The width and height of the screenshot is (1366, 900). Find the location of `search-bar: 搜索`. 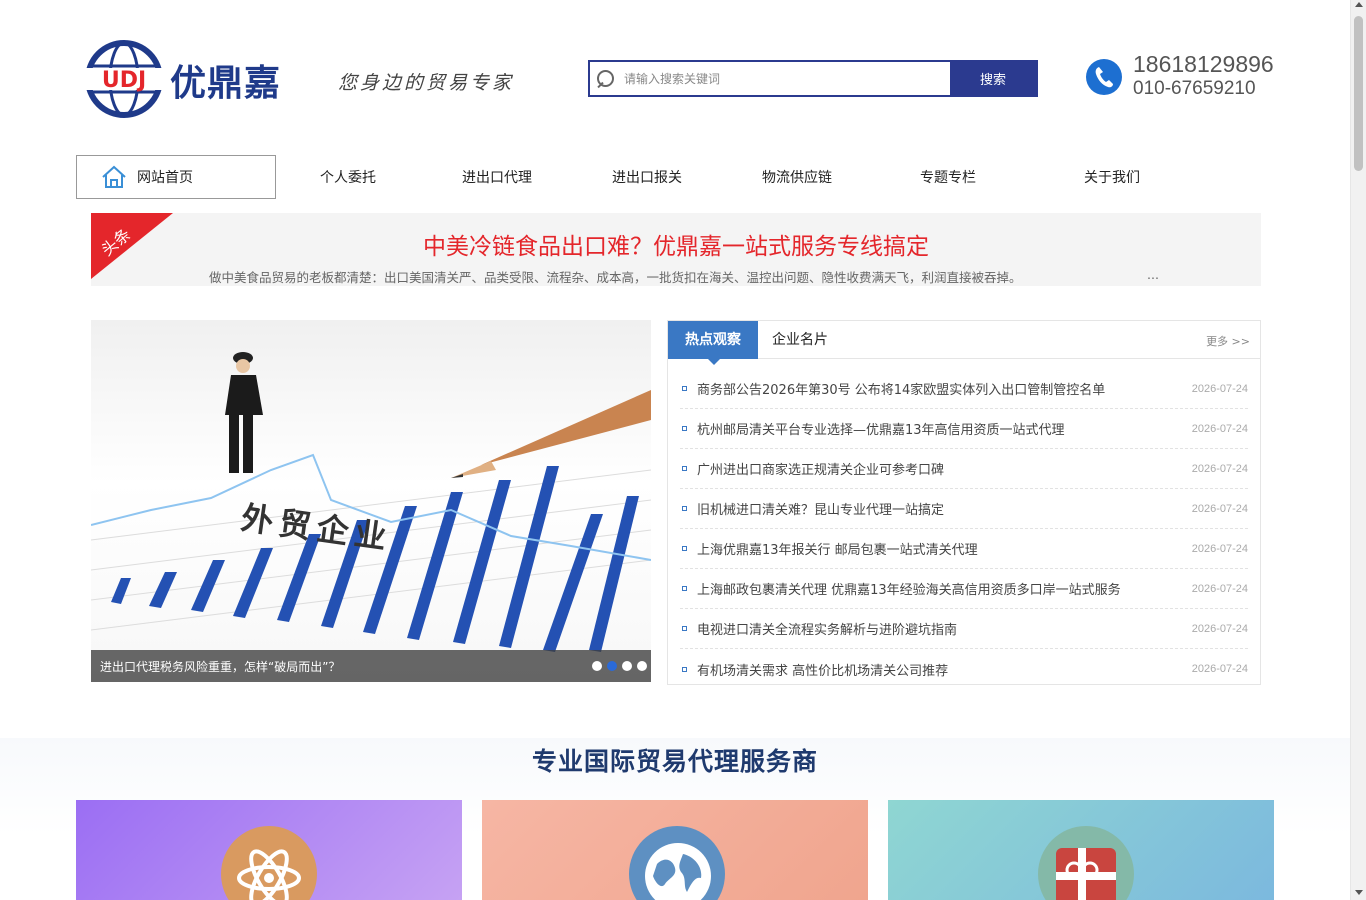

search-bar: 搜索 is located at coordinates (813, 78).